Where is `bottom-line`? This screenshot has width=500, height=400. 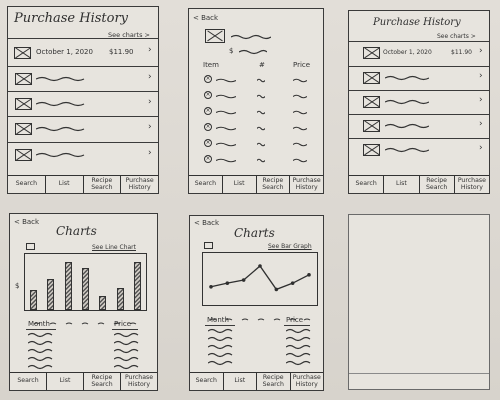
bottom-line is located at coordinates (419, 373).